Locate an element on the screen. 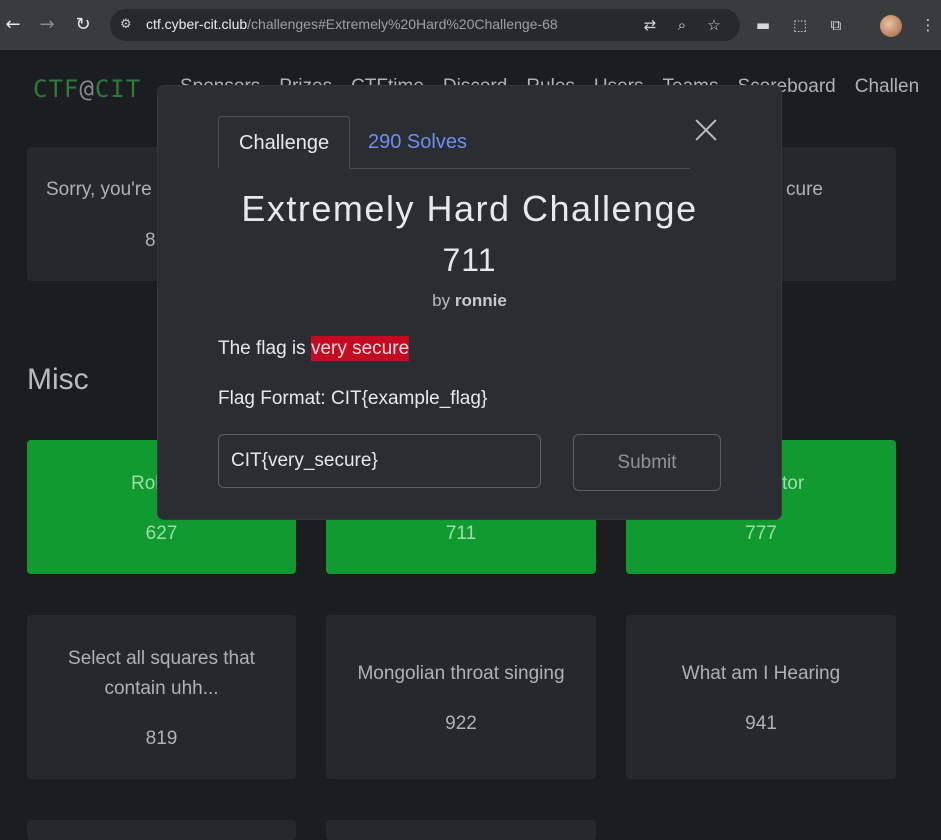  highlighted-text: very secure is located at coordinates (360, 348).